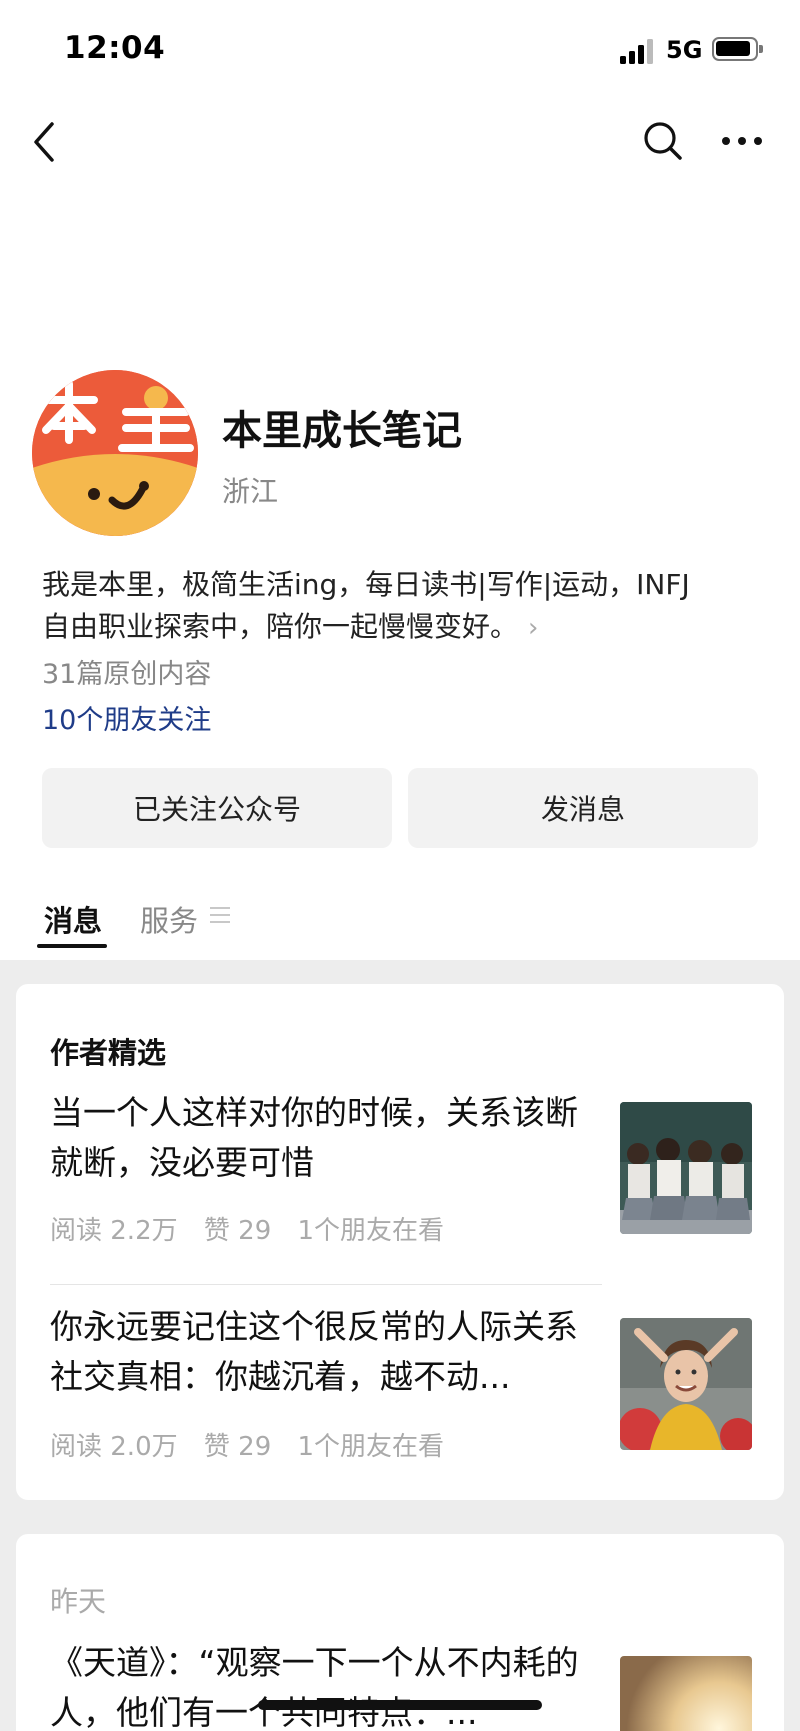 The width and height of the screenshot is (800, 1731). What do you see at coordinates (114, 1447) in the screenshot?
I see `read-count: 阅读 2.0万` at bounding box center [114, 1447].